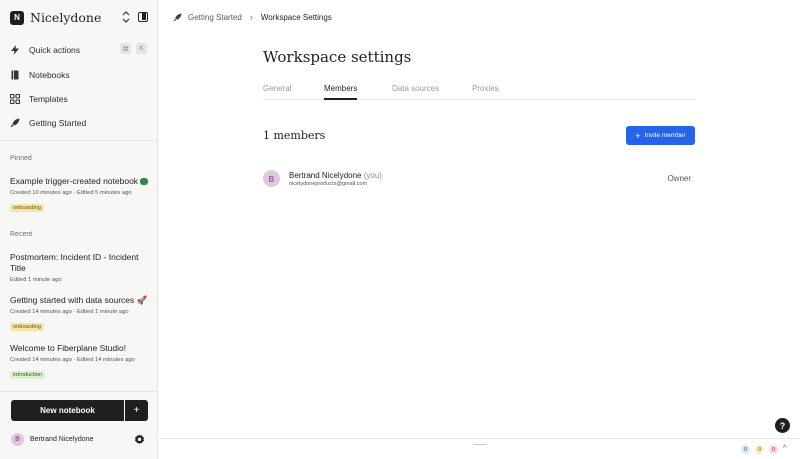  Describe the element at coordinates (66, 17) in the screenshot. I see `workspace-name: Nicelydone` at that location.